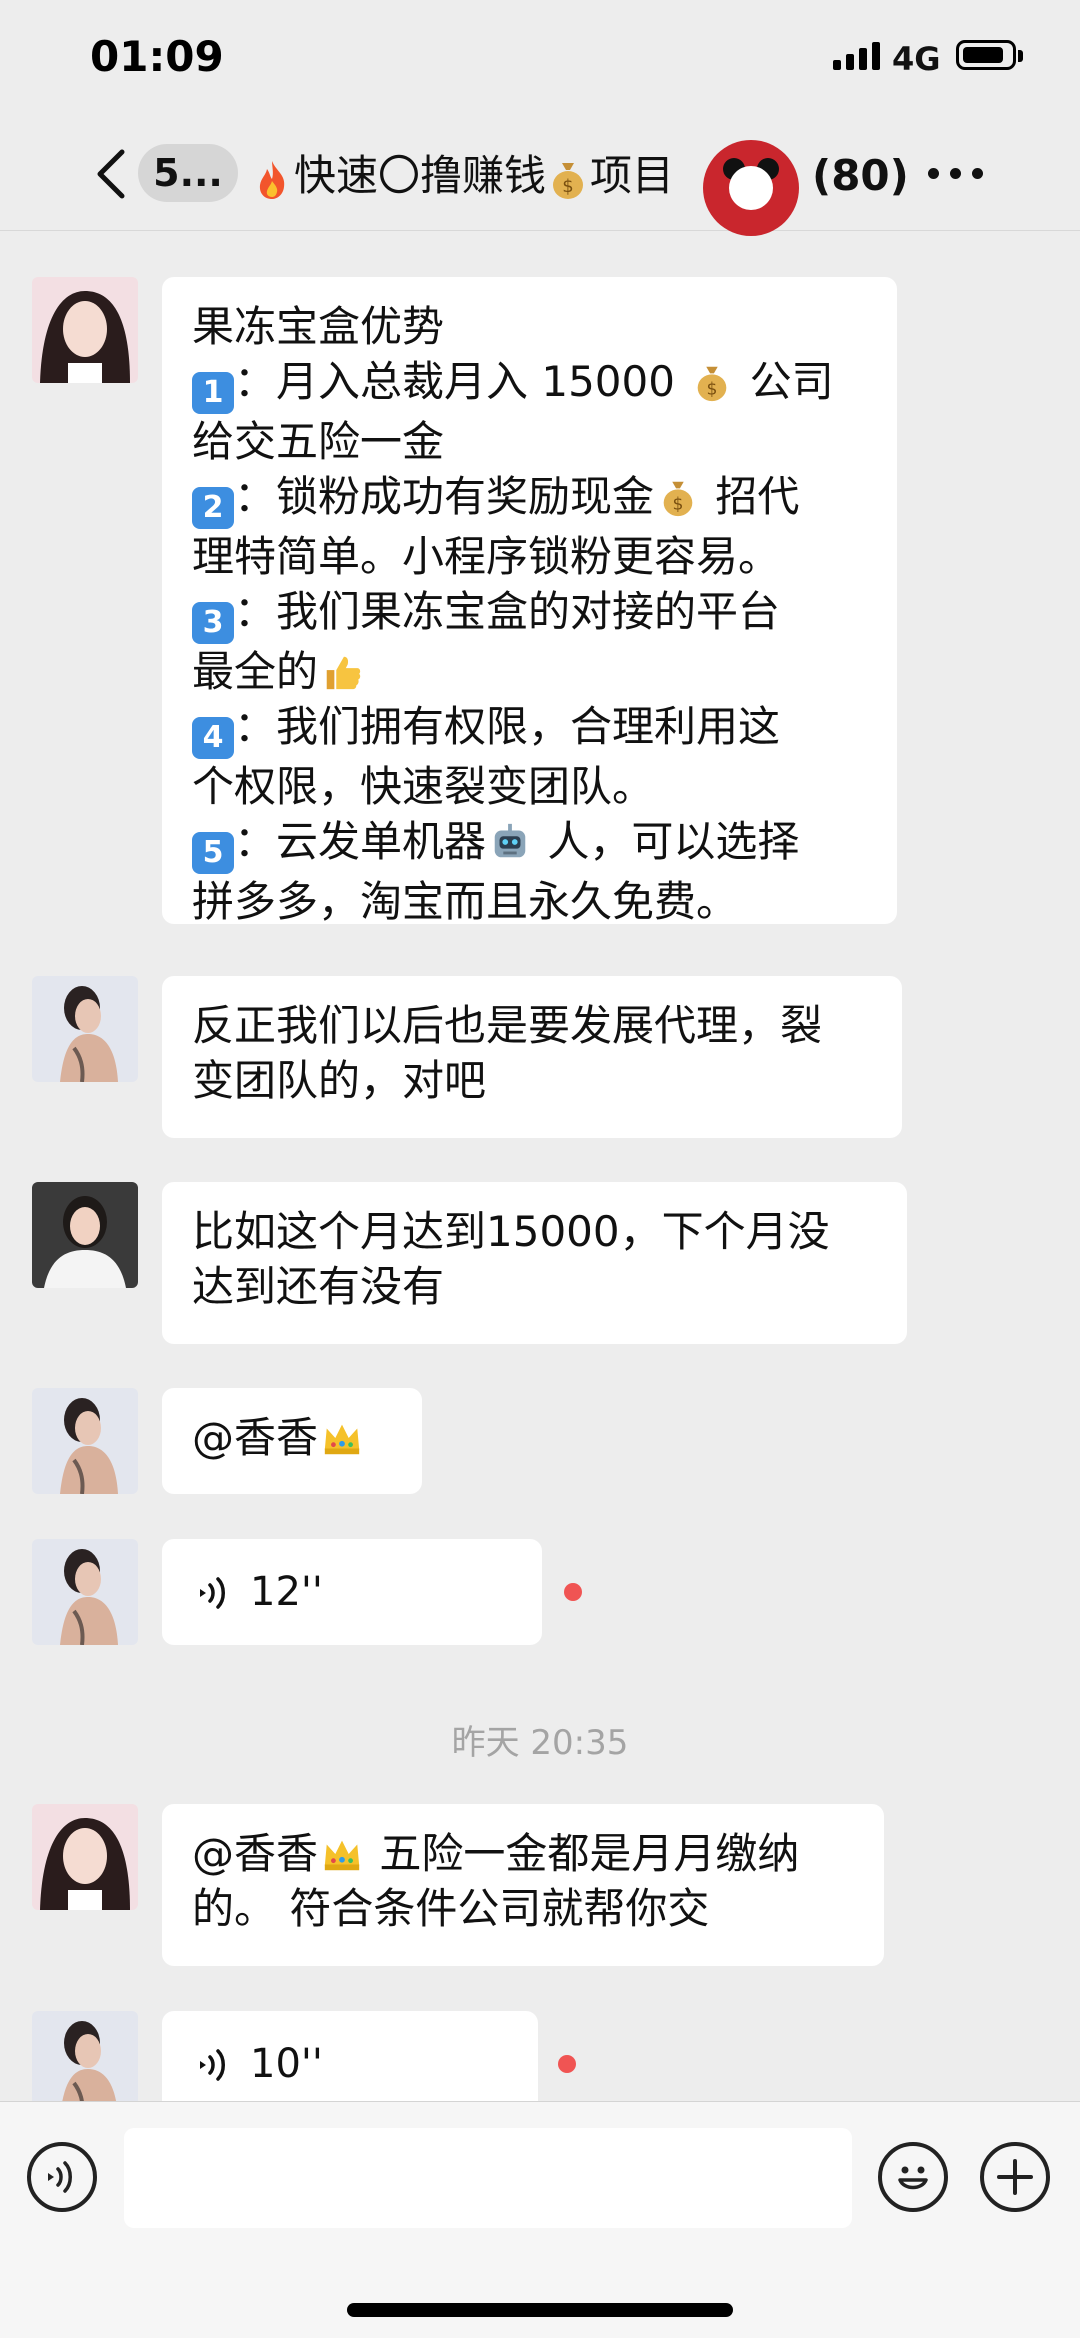 The width and height of the screenshot is (1080, 2338). What do you see at coordinates (540, 2310) in the screenshot?
I see `home-indicator` at bounding box center [540, 2310].